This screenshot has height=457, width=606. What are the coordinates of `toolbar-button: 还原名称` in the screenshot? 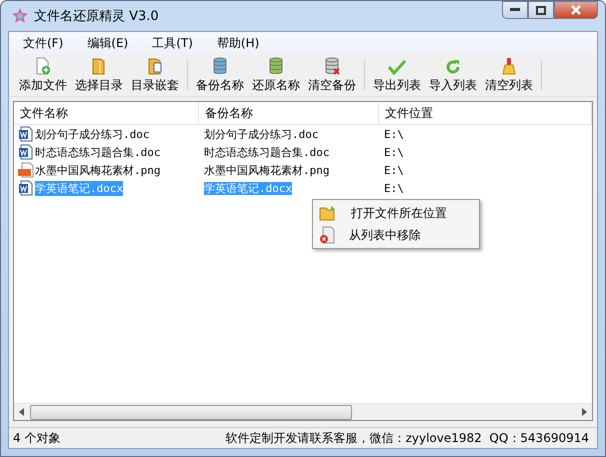 It's located at (276, 75).